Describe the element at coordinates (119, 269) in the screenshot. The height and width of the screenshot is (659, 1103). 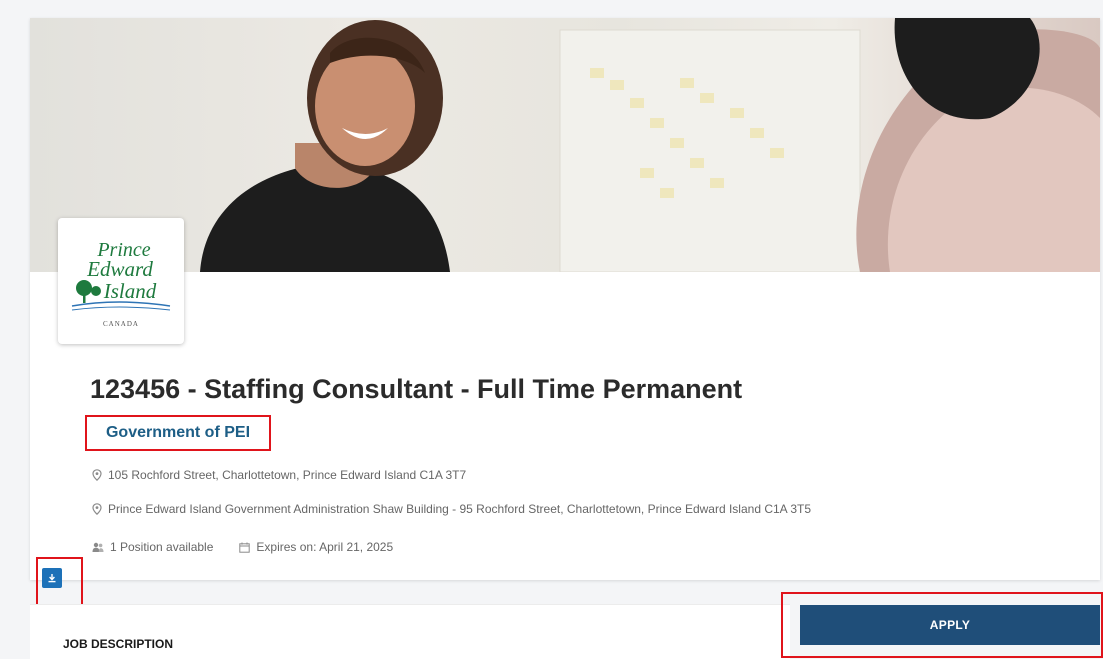
I see `logo-line2: Edward` at that location.